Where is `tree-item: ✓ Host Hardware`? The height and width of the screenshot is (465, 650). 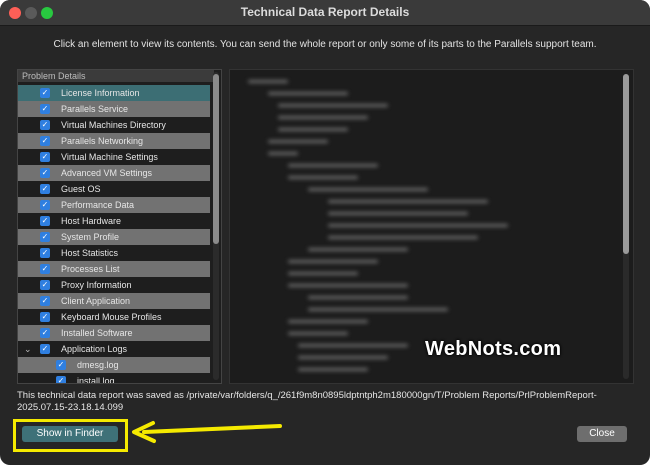 tree-item: ✓ Host Hardware is located at coordinates (114, 221).